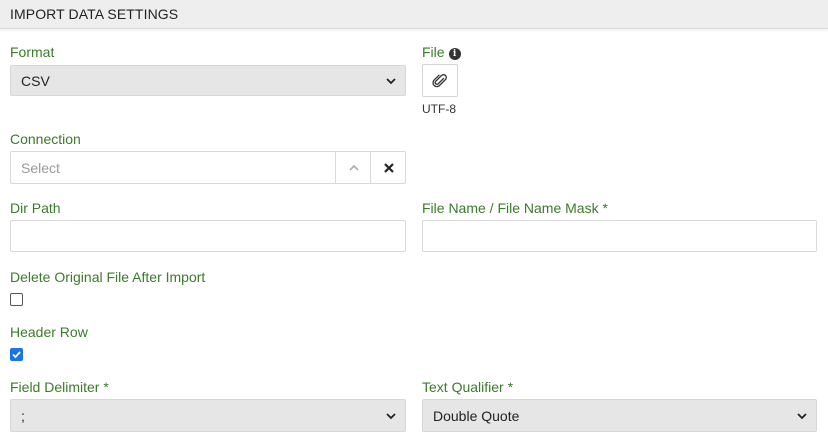 The width and height of the screenshot is (828, 448). I want to click on connection-label: Connection, so click(45, 139).